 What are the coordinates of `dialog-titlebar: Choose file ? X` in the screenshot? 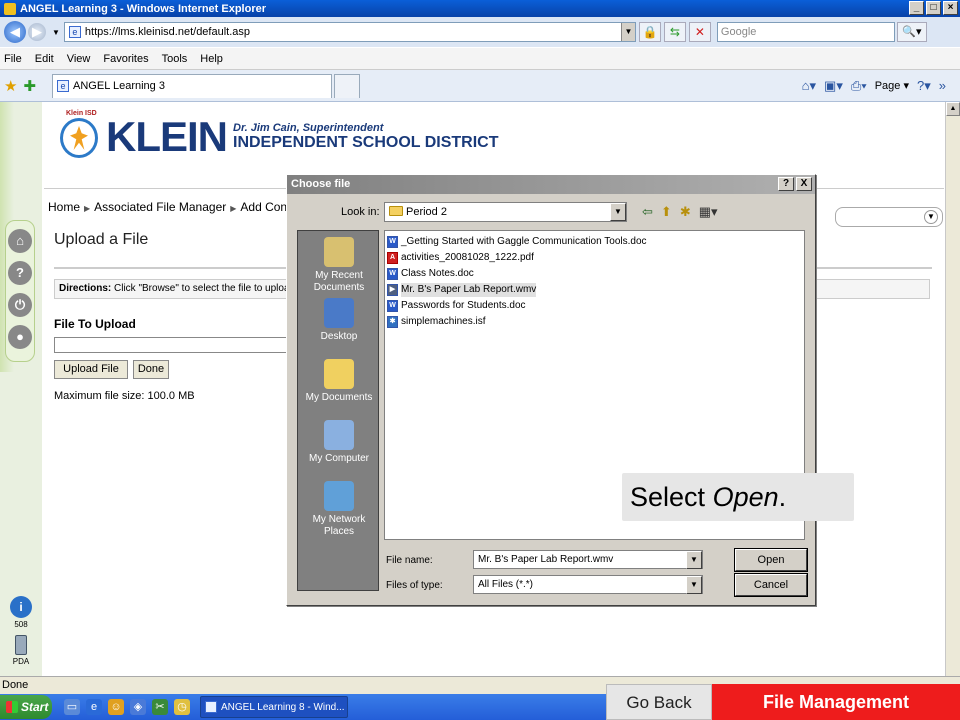 It's located at (551, 184).